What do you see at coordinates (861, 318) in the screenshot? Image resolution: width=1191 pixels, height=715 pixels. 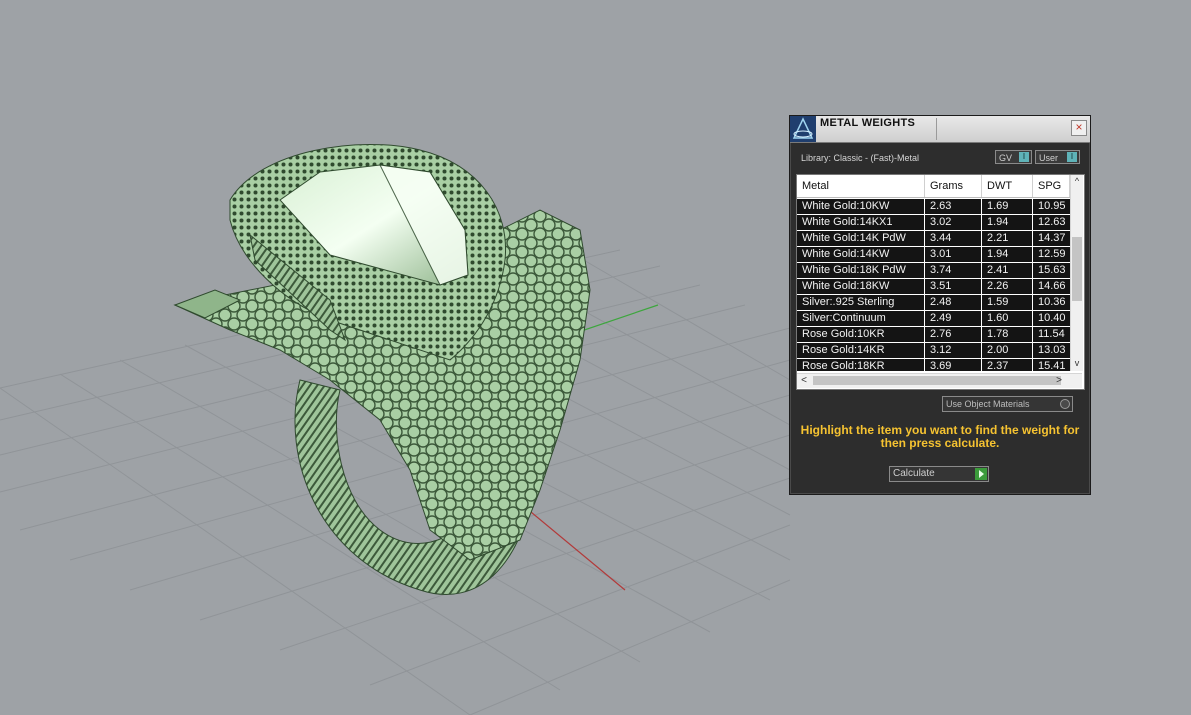 I see `metal-cell: Silver:Continuum` at bounding box center [861, 318].